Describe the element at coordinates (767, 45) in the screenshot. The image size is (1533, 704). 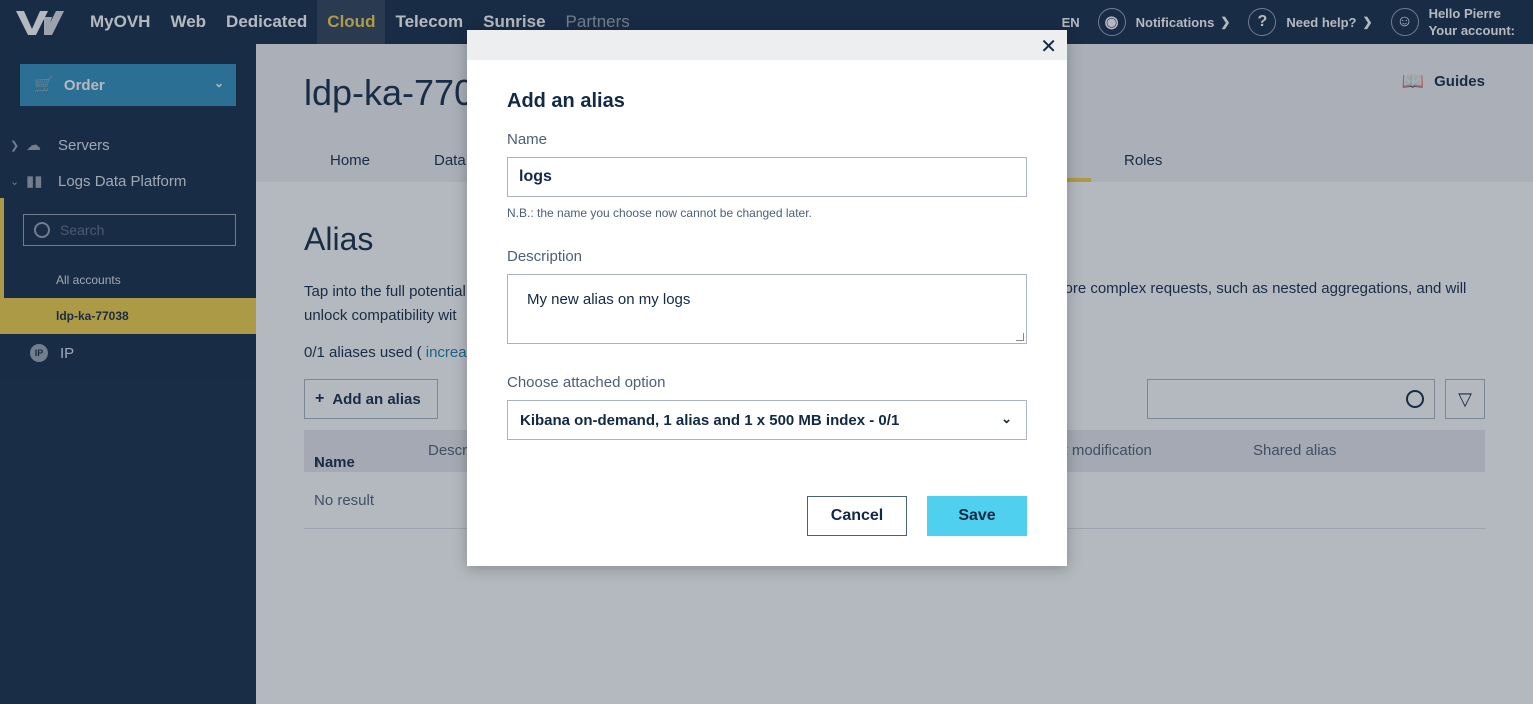
I see `dialog-header-bar: ✕` at that location.